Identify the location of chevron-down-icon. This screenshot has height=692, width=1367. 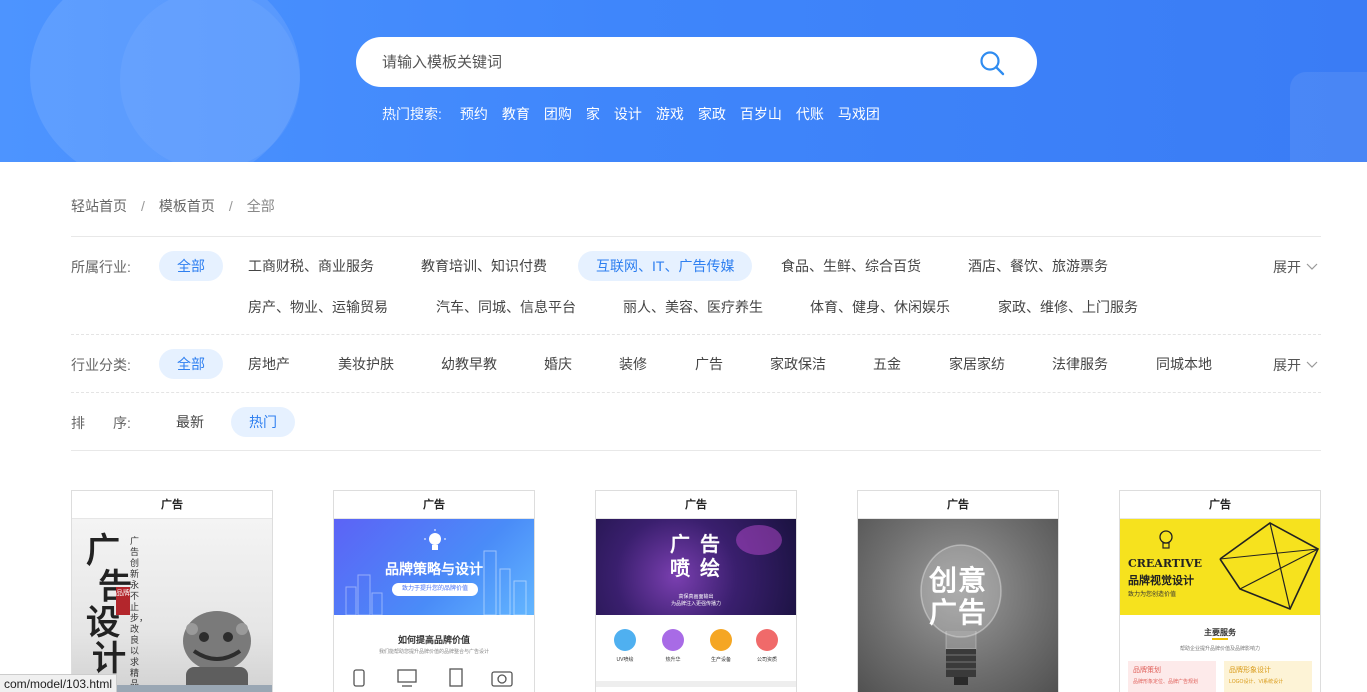
(1312, 364).